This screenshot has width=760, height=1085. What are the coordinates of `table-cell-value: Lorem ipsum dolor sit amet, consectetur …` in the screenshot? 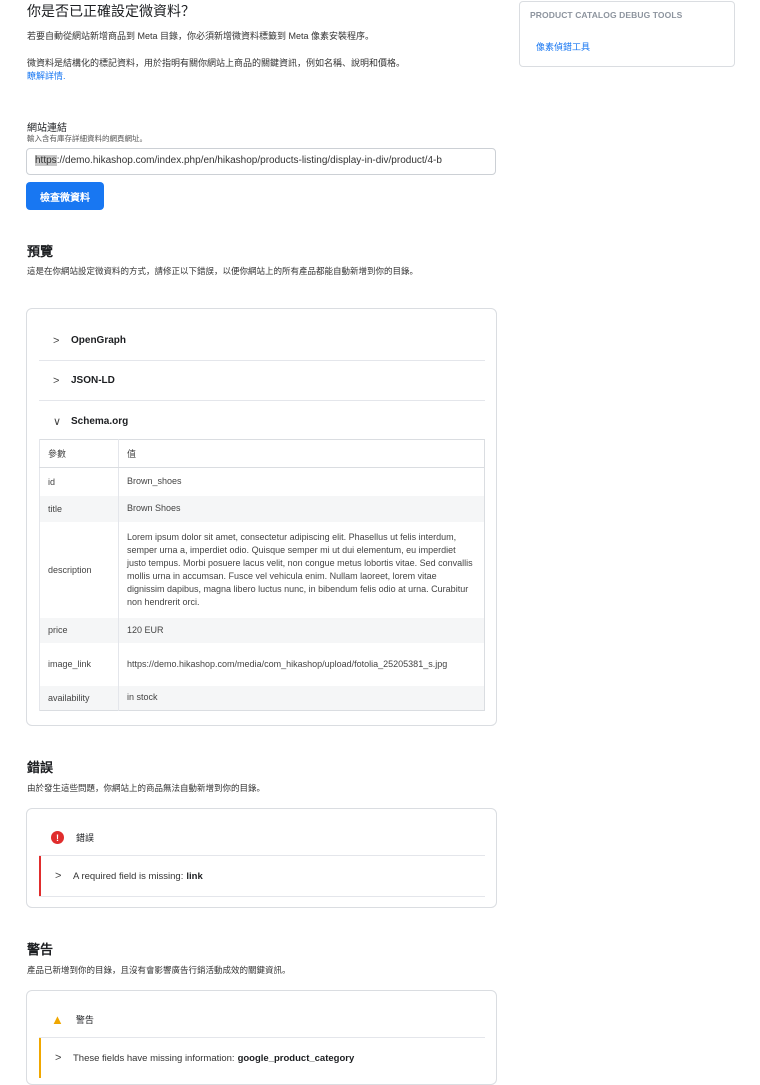 It's located at (301, 569).